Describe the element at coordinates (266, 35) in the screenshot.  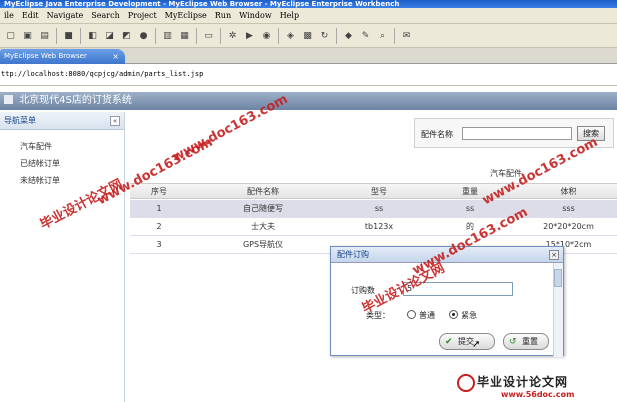
I see `external-tools-icon: ◉` at that location.